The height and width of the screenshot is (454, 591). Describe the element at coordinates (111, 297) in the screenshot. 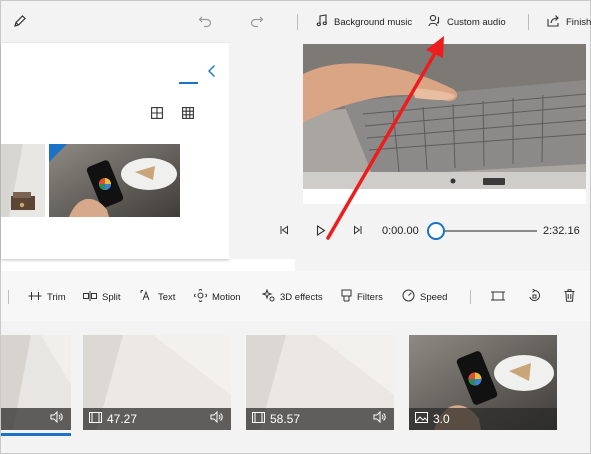

I see `split-label: Split` at that location.